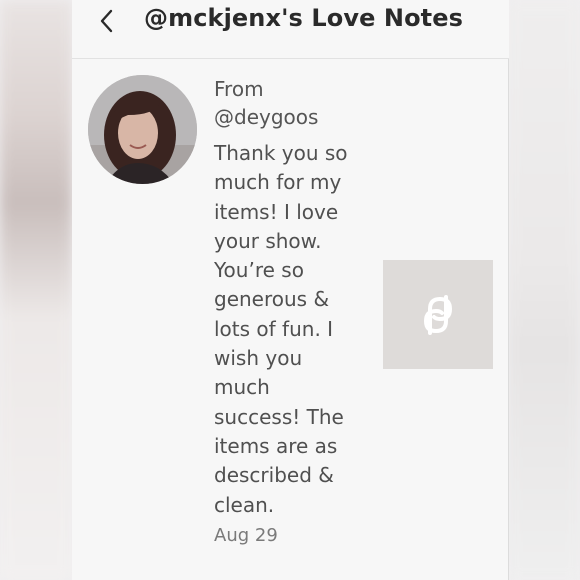 Image resolution: width=580 pixels, height=580 pixels. I want to click on note-line: your show., so click(268, 240).